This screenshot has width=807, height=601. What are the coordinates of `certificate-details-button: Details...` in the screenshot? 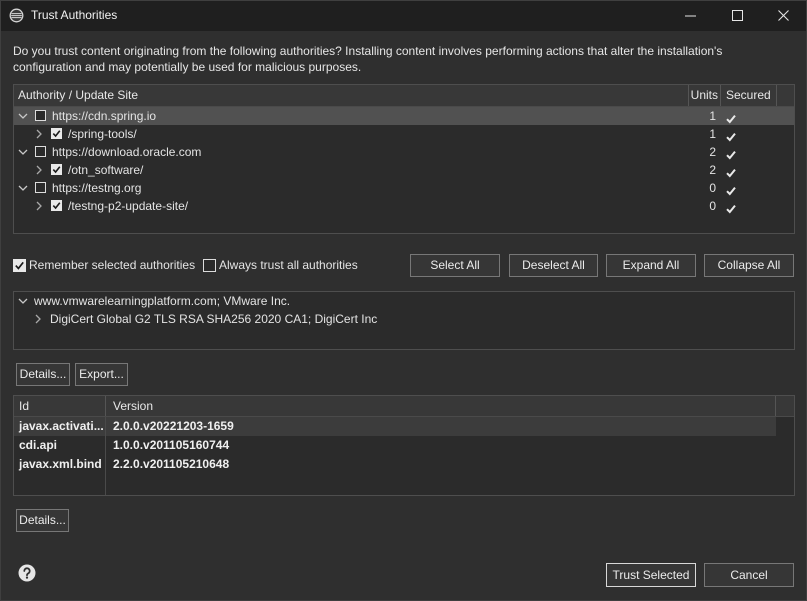 It's located at (43, 374).